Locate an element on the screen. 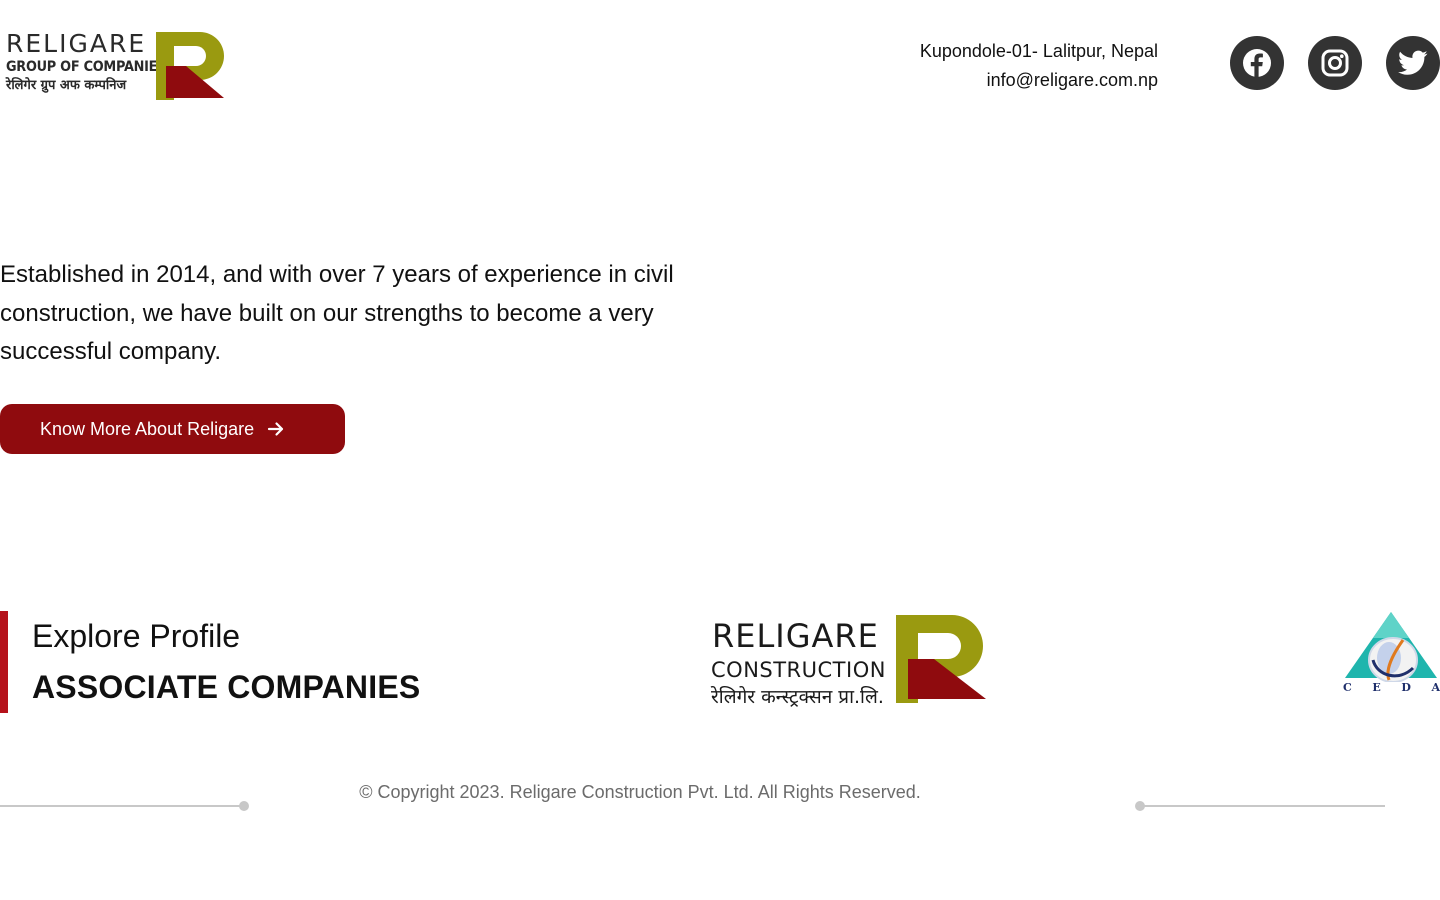  ceda-letter: E is located at coordinates (1376, 687).